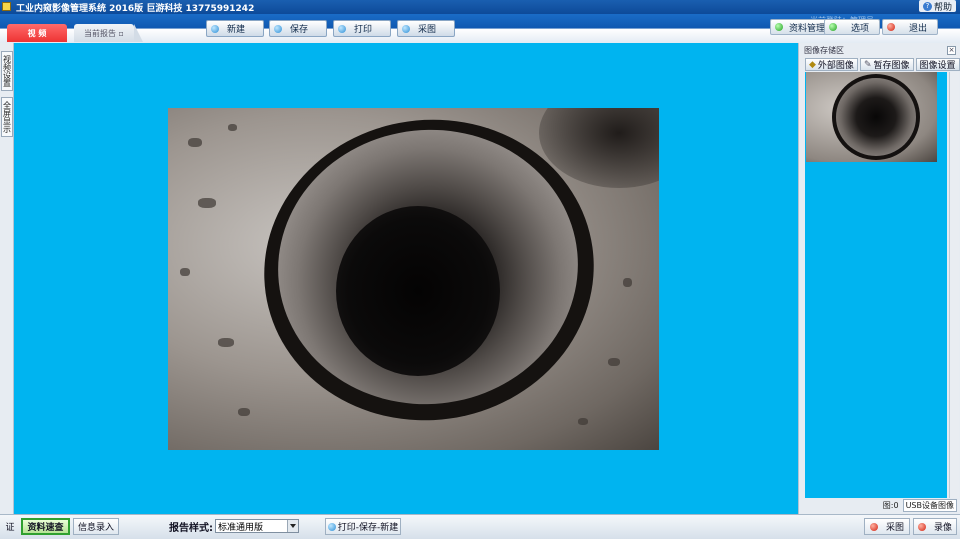  Describe the element at coordinates (951, 50) in the screenshot. I see `close-icon: ×` at that location.